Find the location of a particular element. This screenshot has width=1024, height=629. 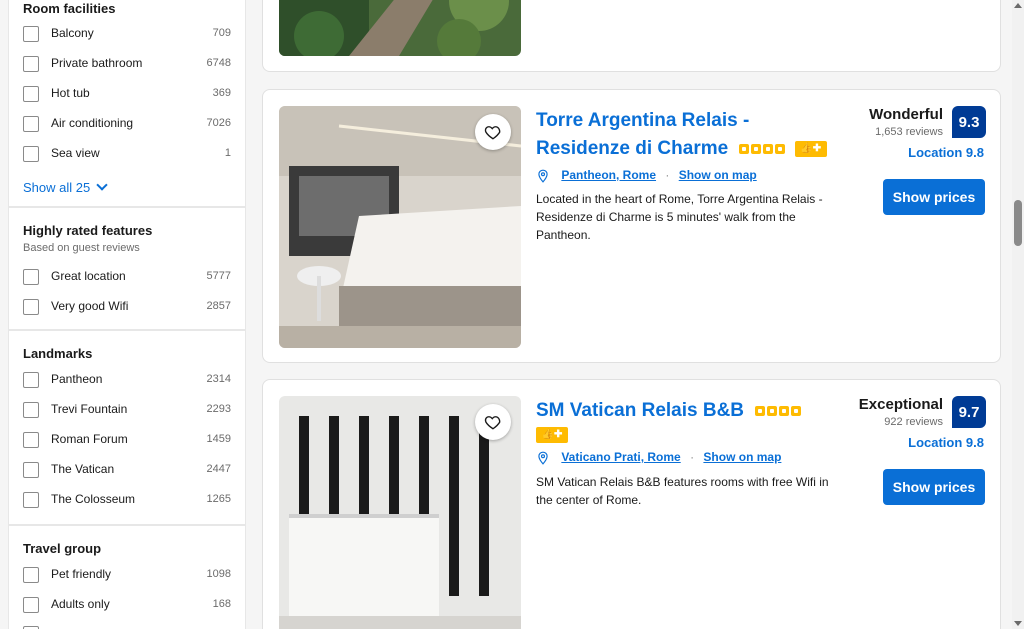

filter-pet-friendly: Pet friendly 1098 is located at coordinates (127, 575).